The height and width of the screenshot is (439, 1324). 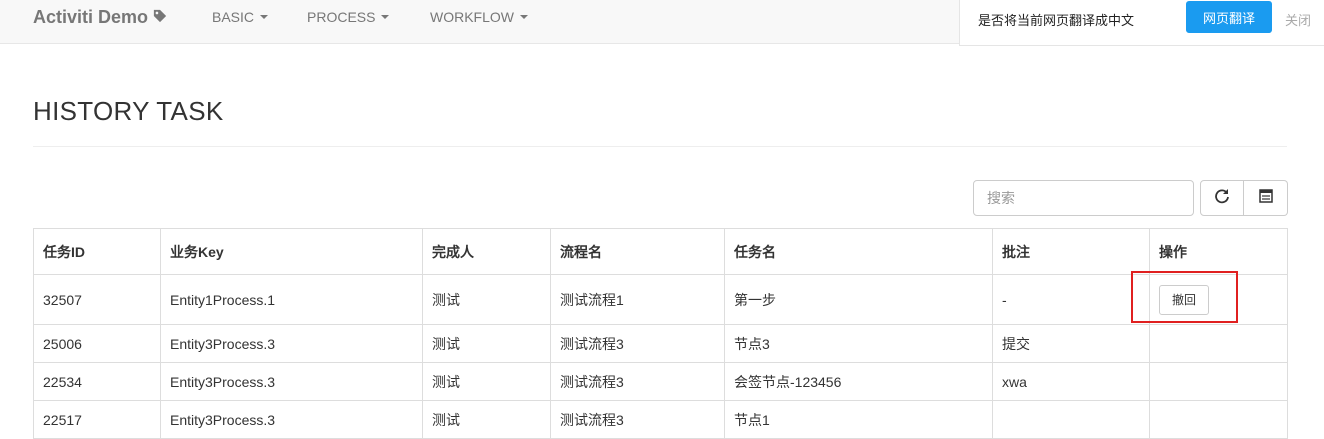 I want to click on brand-title: Activiti Demo, so click(x=90, y=17).